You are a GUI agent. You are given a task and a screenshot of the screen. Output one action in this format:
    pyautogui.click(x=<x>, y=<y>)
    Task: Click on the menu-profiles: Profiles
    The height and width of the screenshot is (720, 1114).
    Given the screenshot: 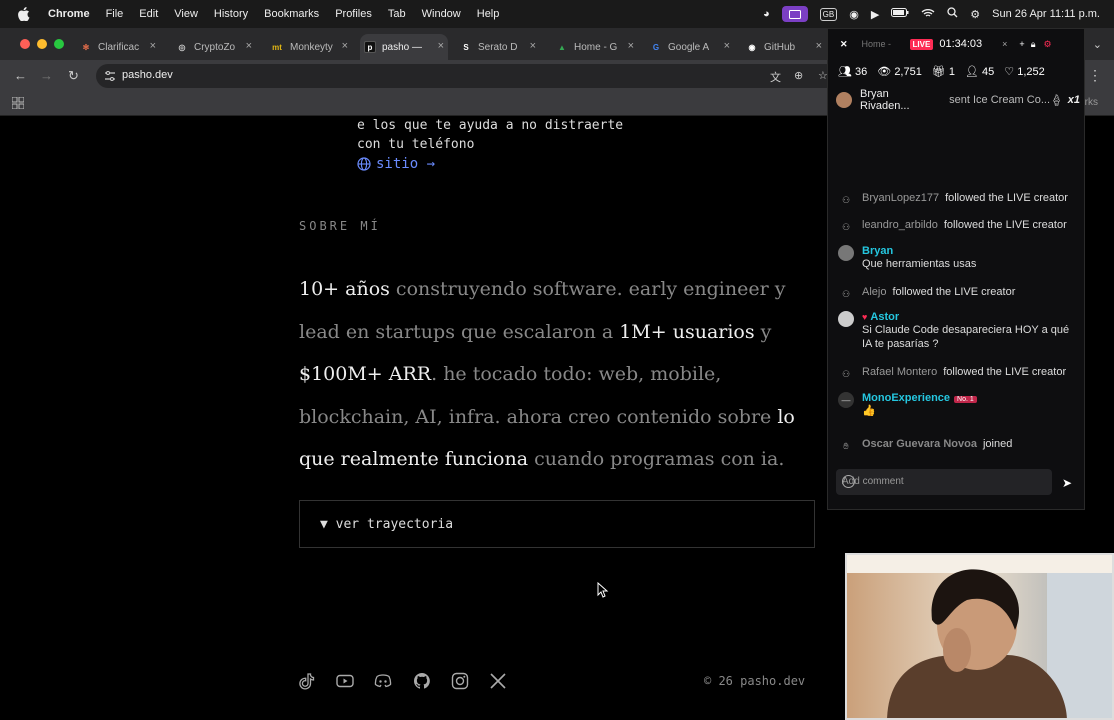 What is the action you would take?
    pyautogui.click(x=353, y=14)
    